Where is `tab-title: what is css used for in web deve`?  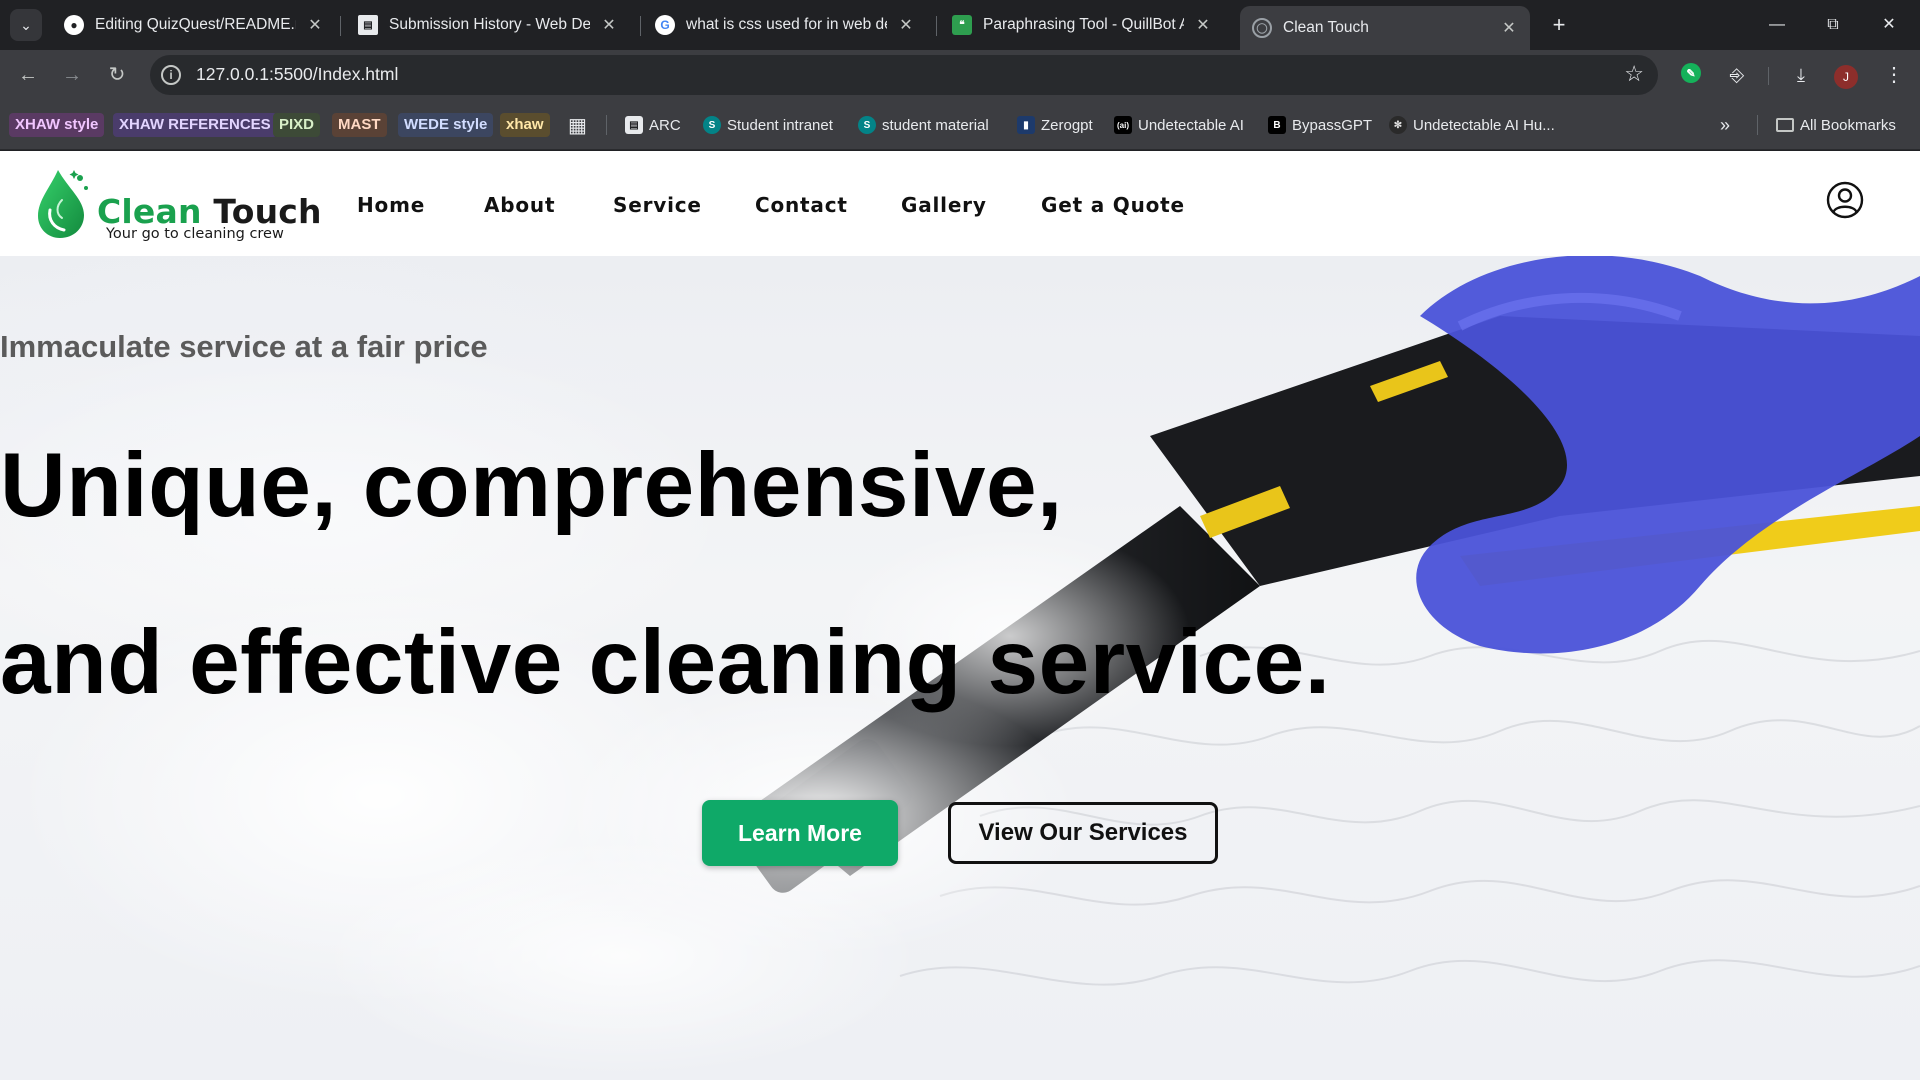
tab-title: what is css used for in web deve is located at coordinates (786, 24).